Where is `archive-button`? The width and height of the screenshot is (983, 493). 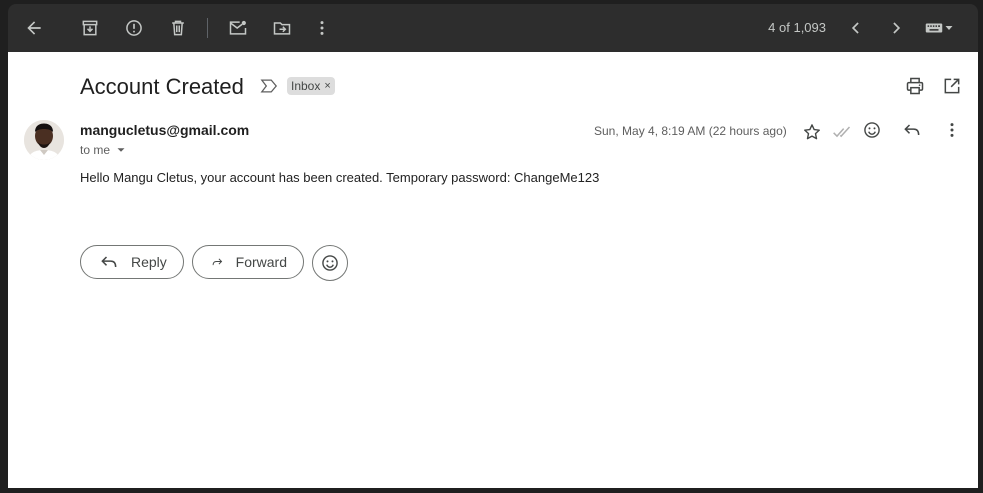 archive-button is located at coordinates (90, 28).